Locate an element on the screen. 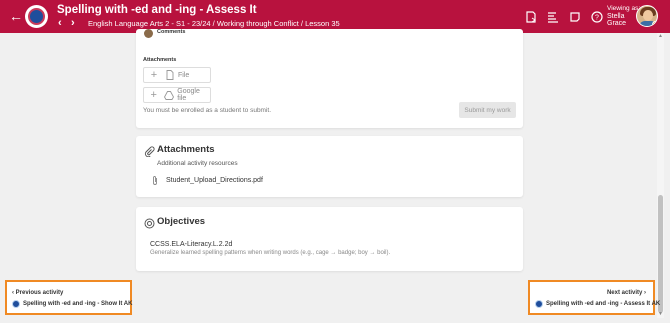  help-icon: ? is located at coordinates (596, 16).